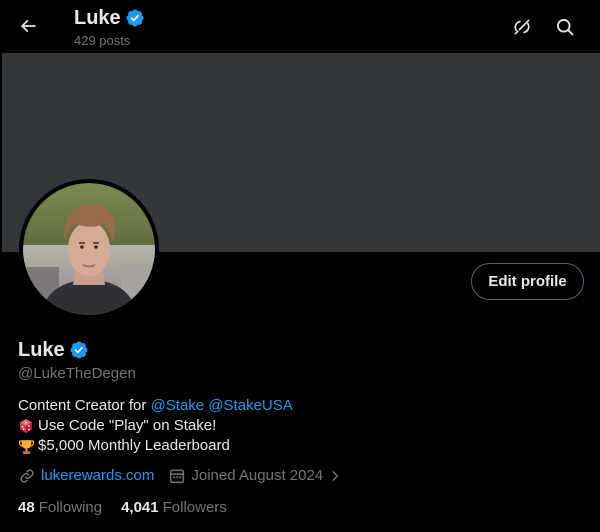  I want to click on search-icon, so click(565, 27).